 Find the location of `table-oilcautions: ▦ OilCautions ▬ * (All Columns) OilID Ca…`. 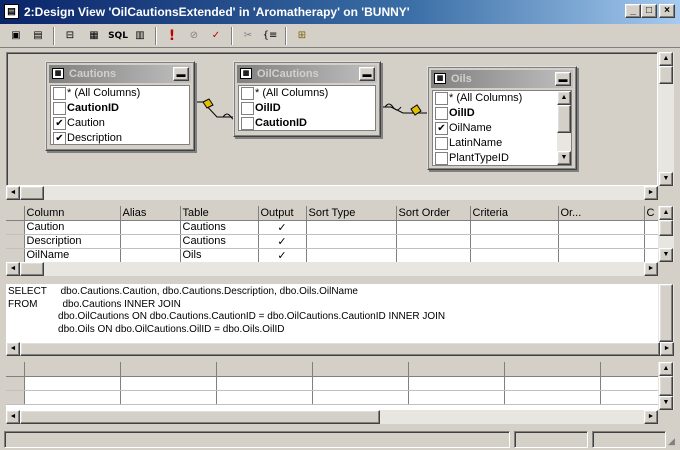

table-oilcautions: ▦ OilCautions ▬ * (All Columns) OilID Ca… is located at coordinates (307, 99).